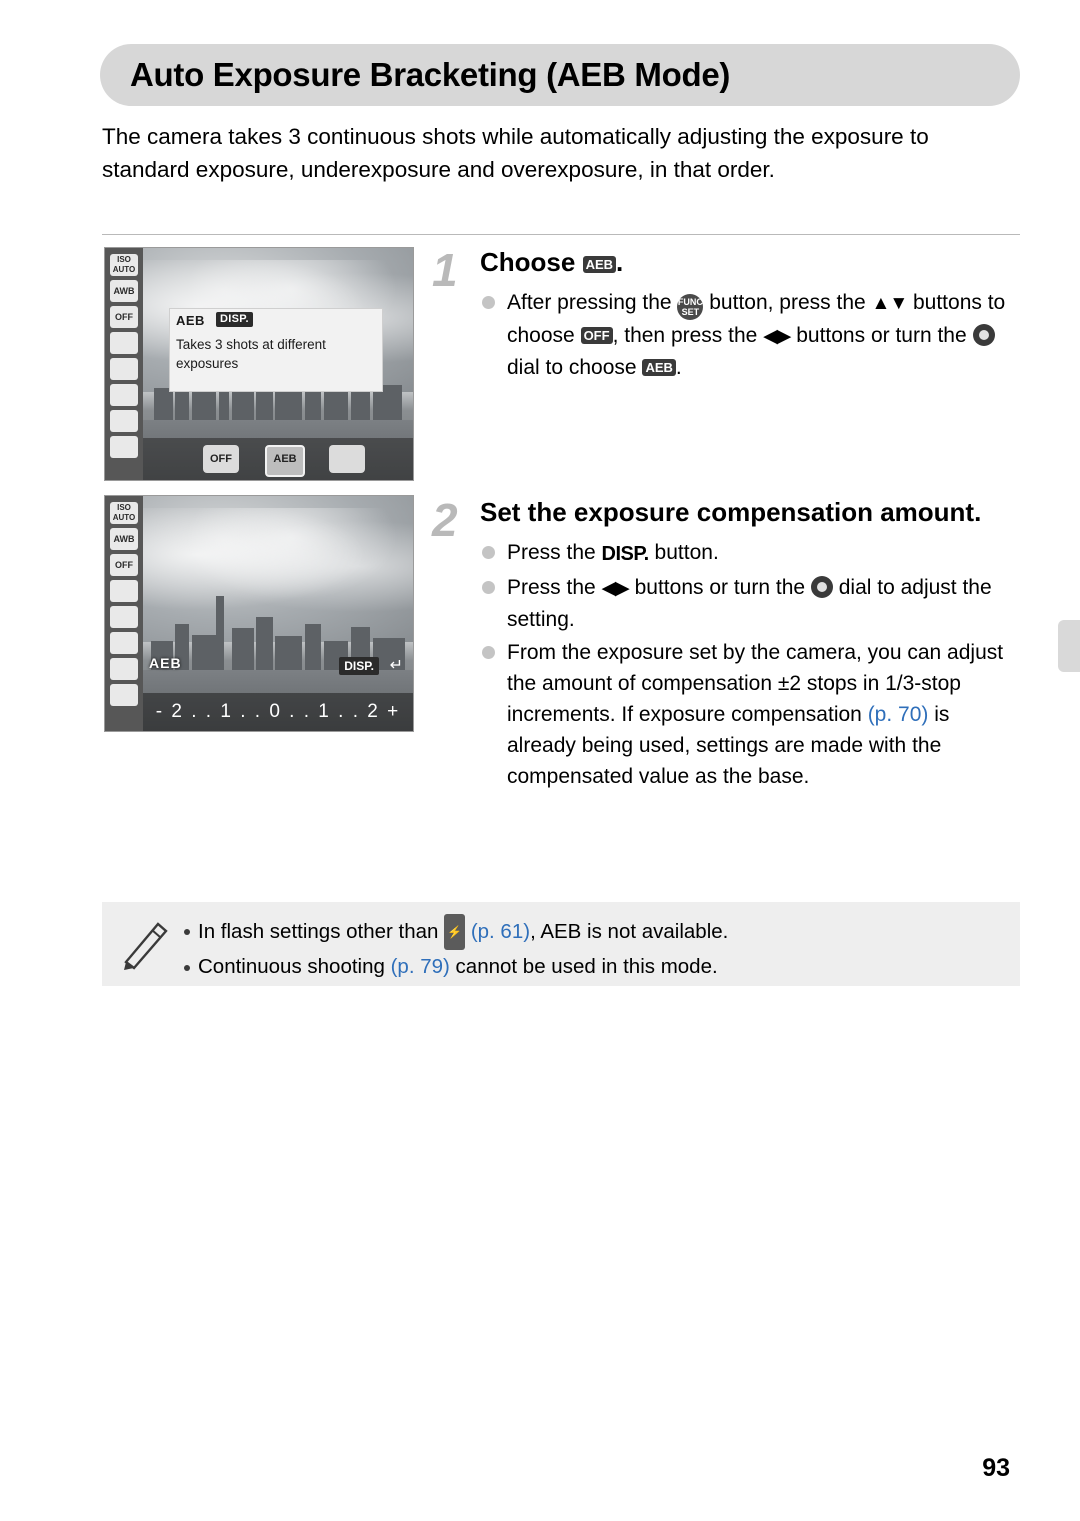 This screenshot has width=1080, height=1521. I want to click on screen1-mode-strip: OFF AEB, so click(278, 459).